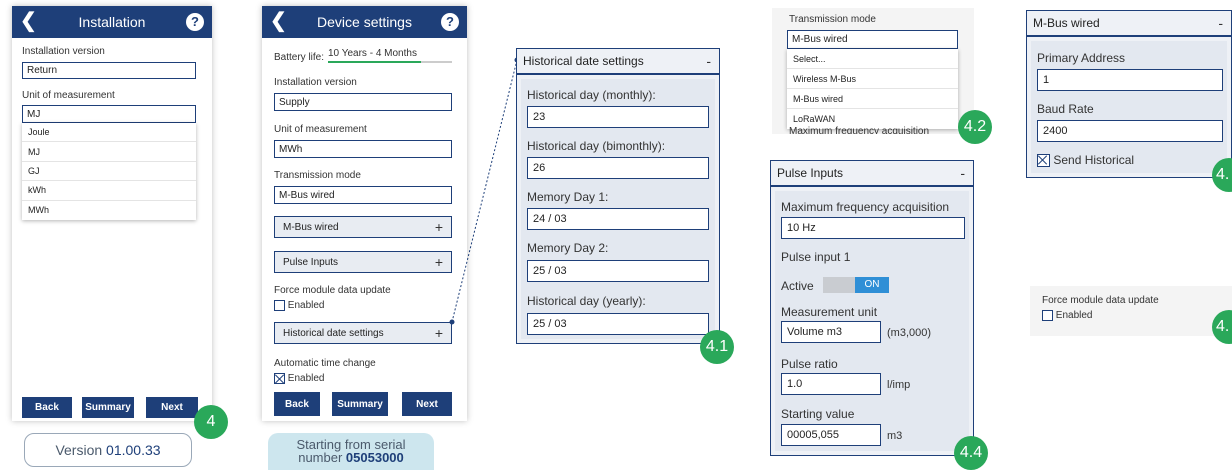  I want to click on auto-time-checkbox-row: Enabled, so click(299, 378).